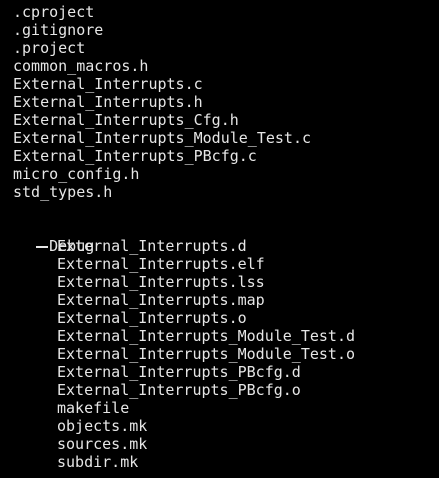 Image resolution: width=439 pixels, height=478 pixels. Describe the element at coordinates (206, 336) in the screenshot. I see `debug-file-item: External_Interrupts_Module_Test.d` at that location.